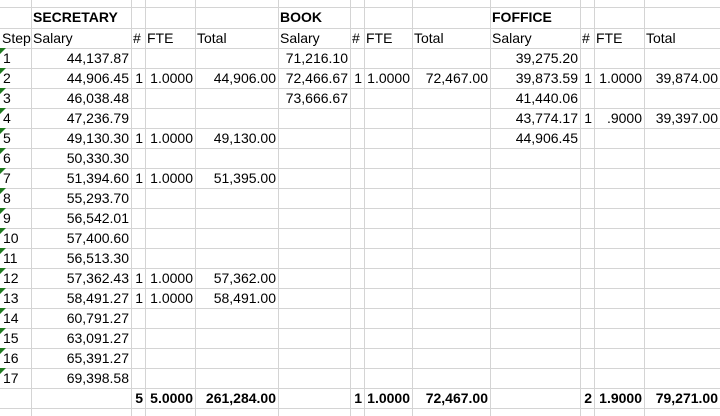 This screenshot has width=720, height=416. Describe the element at coordinates (236, 138) in the screenshot. I see `total-cell: 49,130.00` at that location.